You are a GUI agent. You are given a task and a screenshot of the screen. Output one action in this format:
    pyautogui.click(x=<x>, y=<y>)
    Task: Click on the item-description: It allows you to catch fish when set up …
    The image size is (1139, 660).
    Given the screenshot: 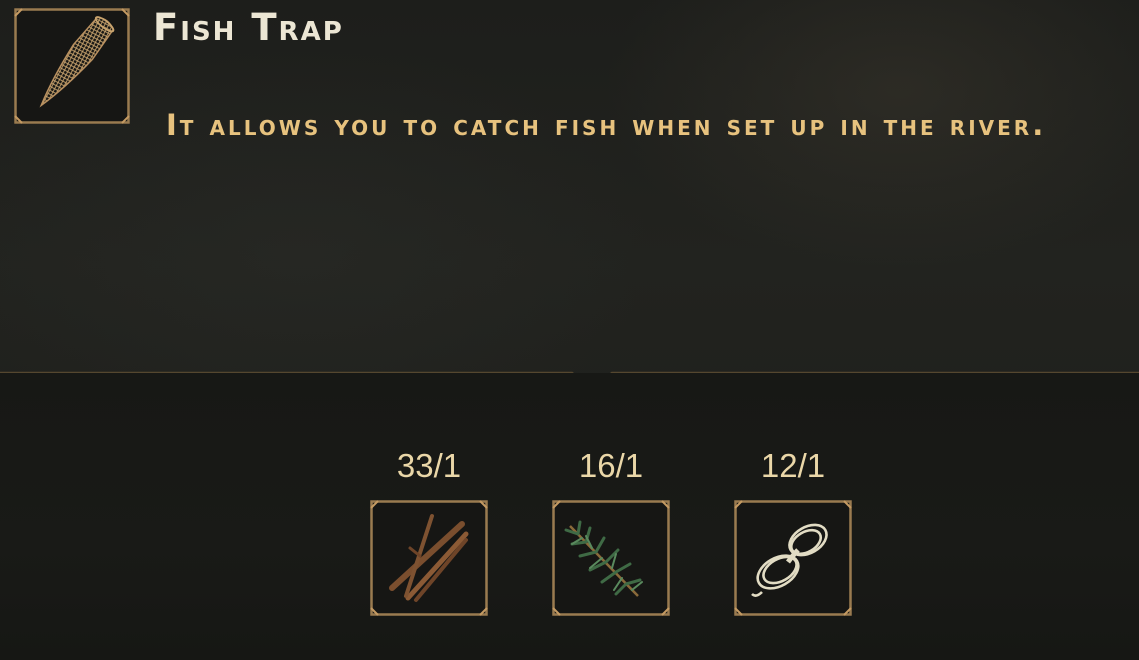 What is the action you would take?
    pyautogui.click(x=606, y=125)
    